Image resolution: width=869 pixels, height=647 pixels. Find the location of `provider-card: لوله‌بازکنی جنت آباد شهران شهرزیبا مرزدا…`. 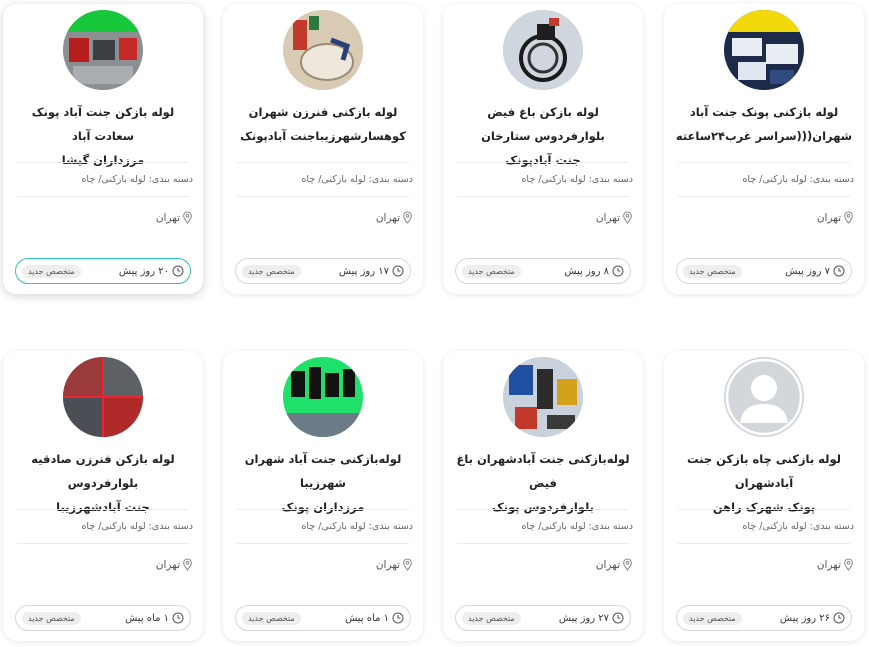

provider-card: لوله‌بازکنی جنت آباد شهران شهرزیبا مرزدا… is located at coordinates (323, 496).